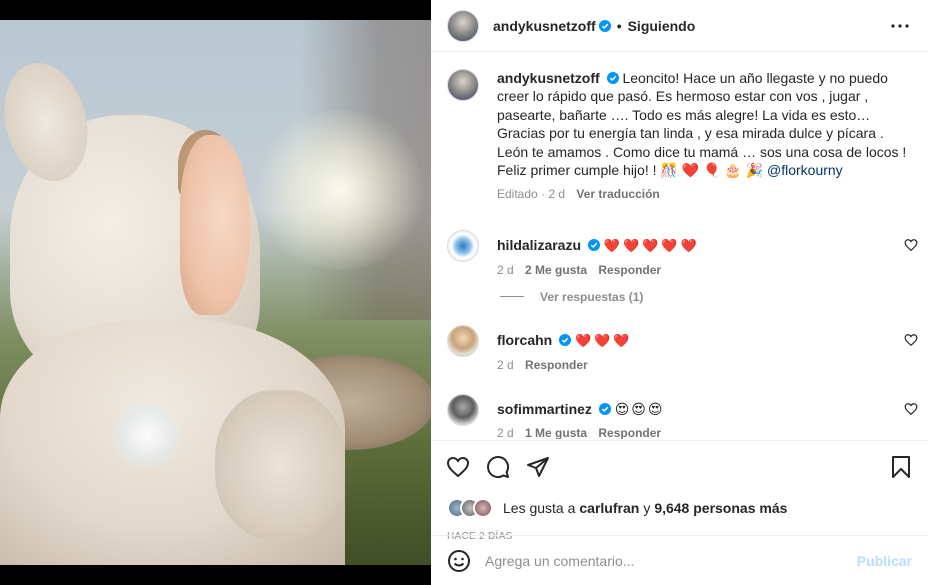 This screenshot has height=585, width=928. I want to click on translate-button: Ver traducción, so click(617, 194).